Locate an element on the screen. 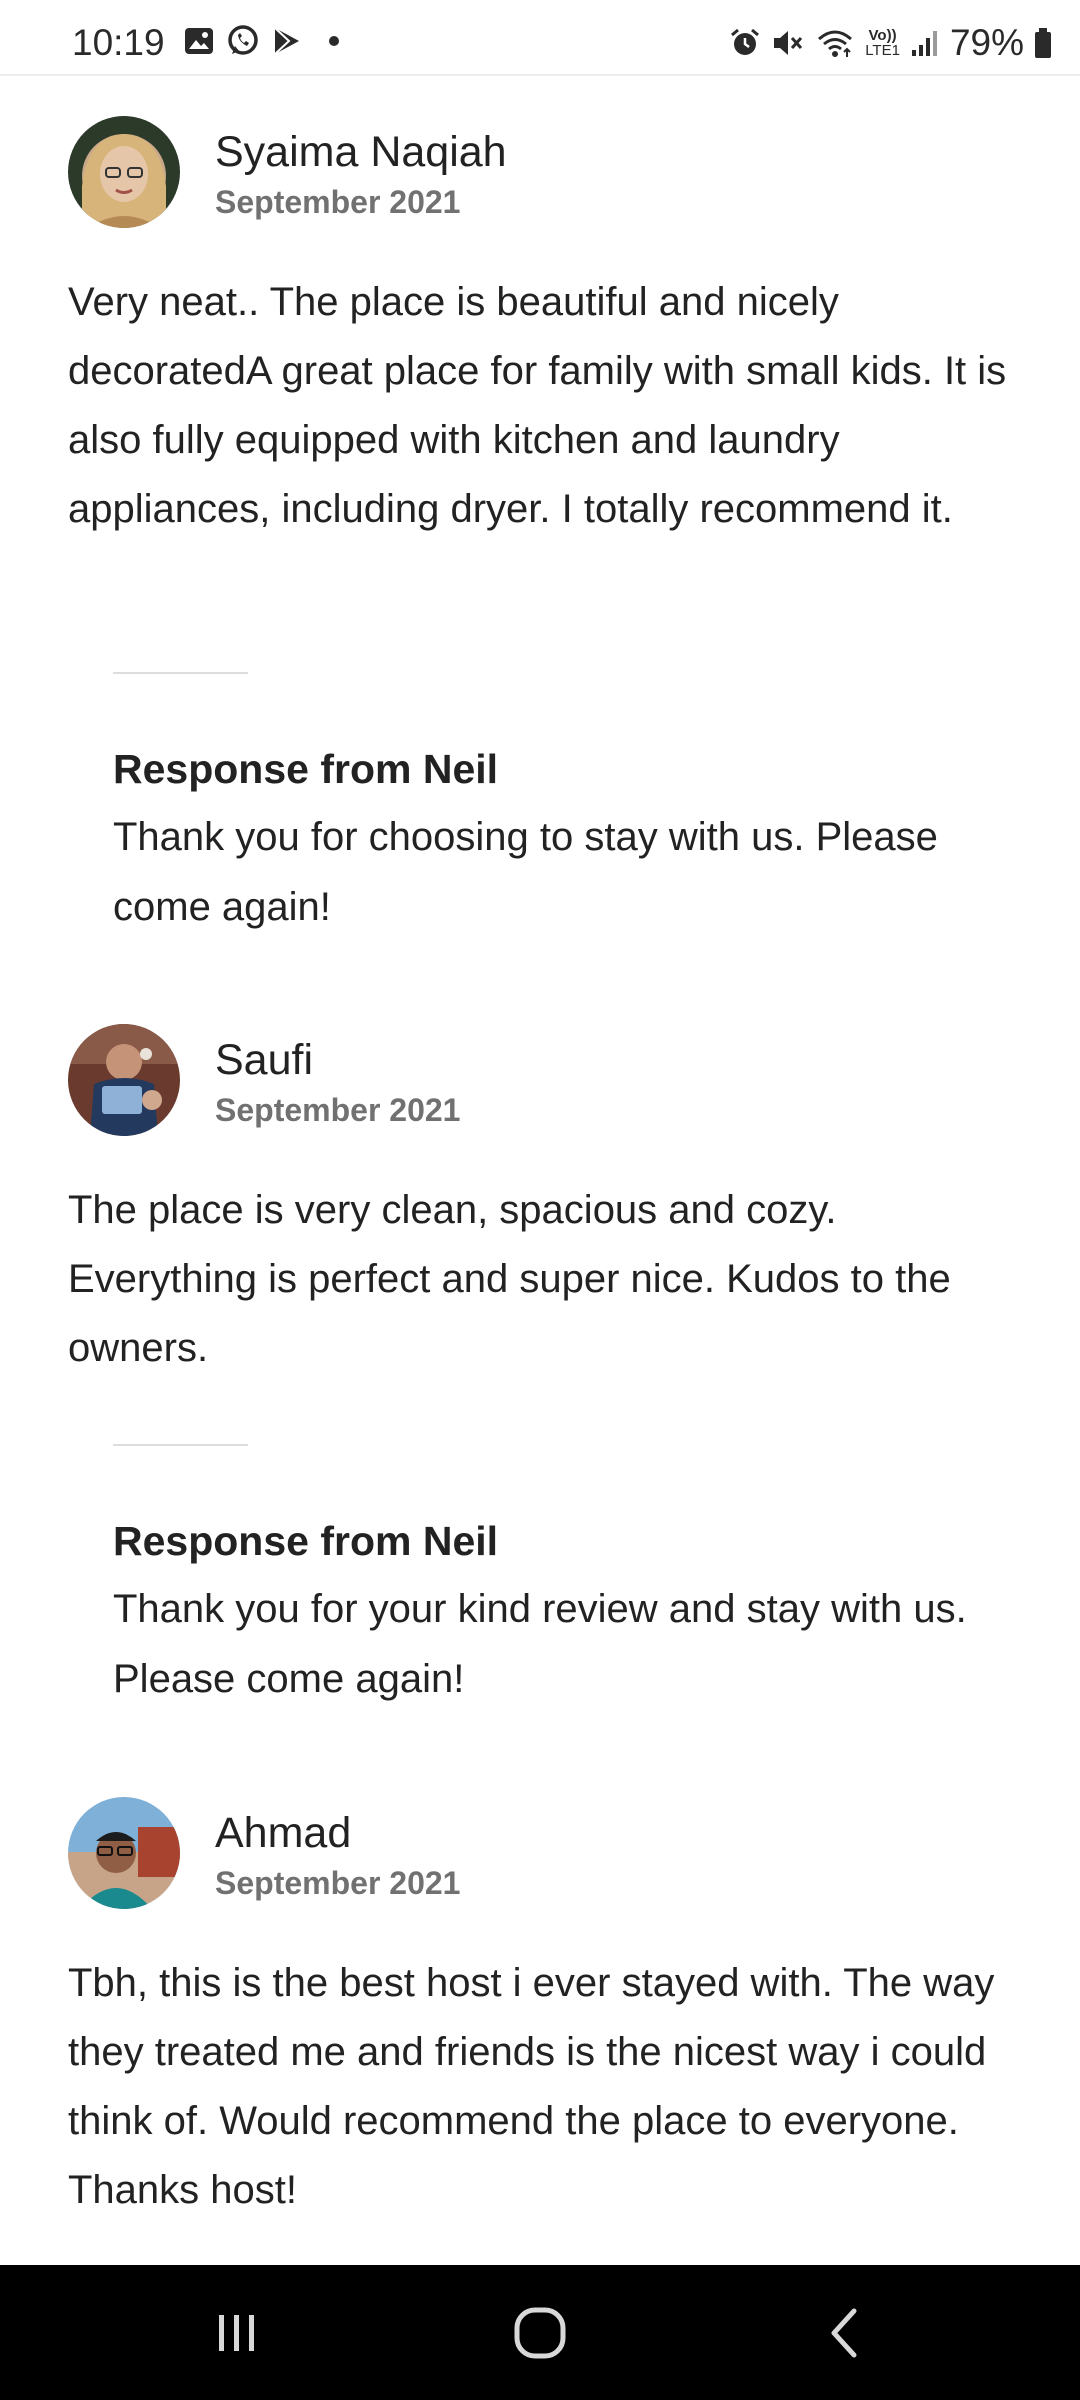 The width and height of the screenshot is (1080, 2400). back-icon is located at coordinates (844, 2333).